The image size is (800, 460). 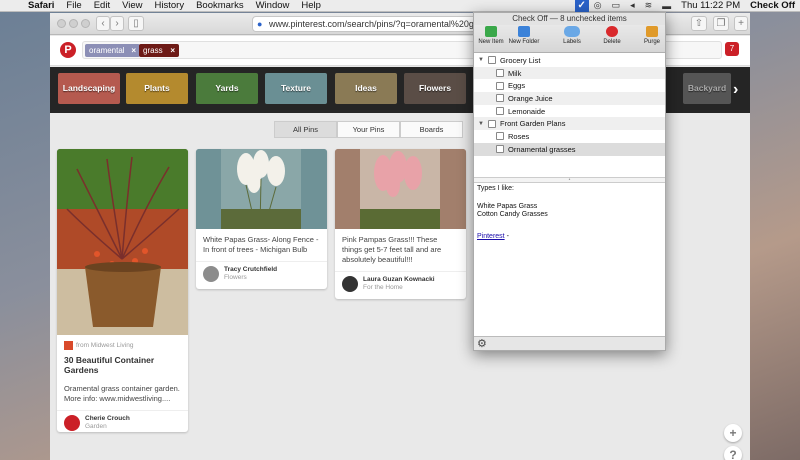 I want to click on folder-label: Grocery List, so click(x=520, y=60).